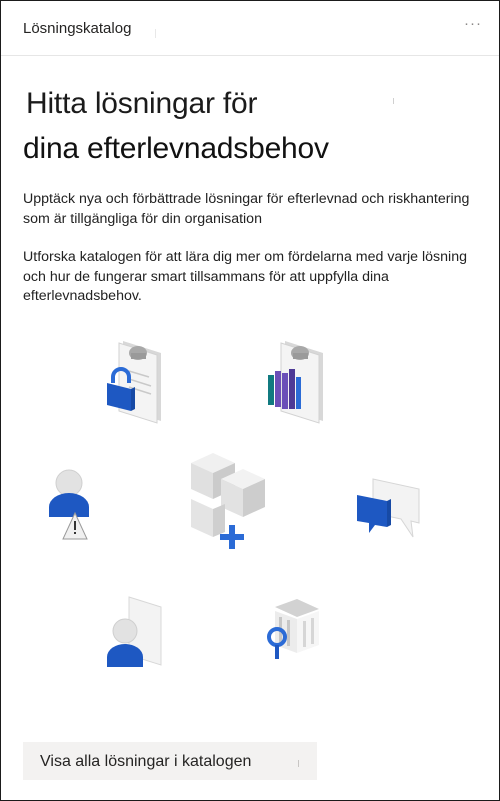 The width and height of the screenshot is (500, 801). I want to click on view-all-solutions-label: Visa alla lösningar i katalogen, so click(146, 761).